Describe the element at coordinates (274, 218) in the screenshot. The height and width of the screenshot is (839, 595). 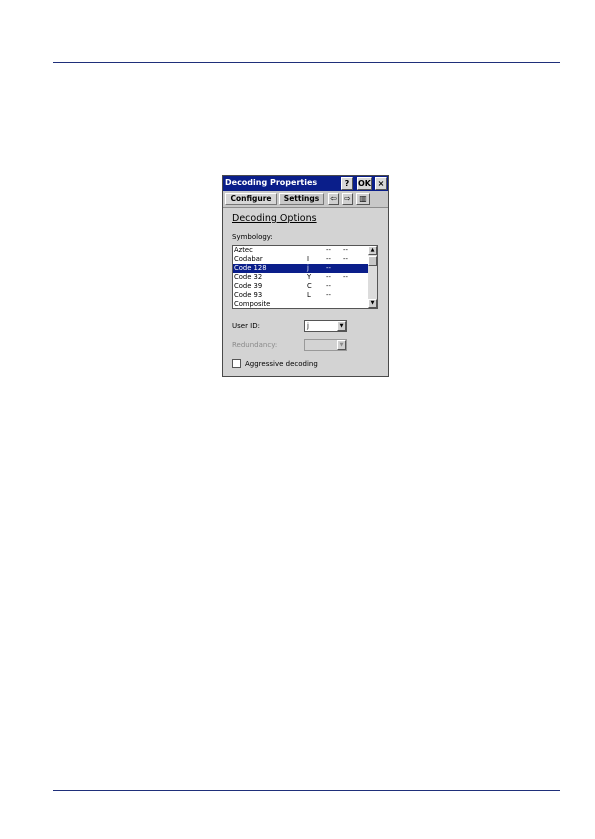
I see `section-title: Decoding Options` at that location.